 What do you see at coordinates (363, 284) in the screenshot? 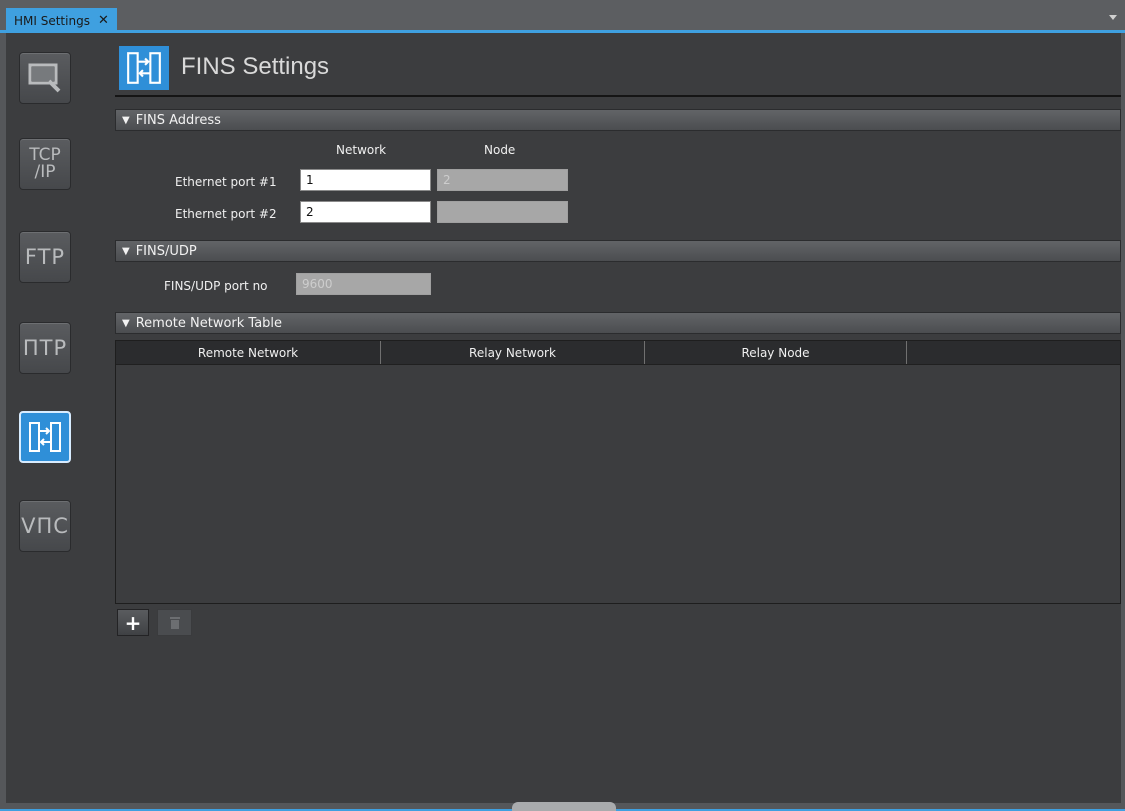
I see `fins-udp-port-field: 9600` at bounding box center [363, 284].